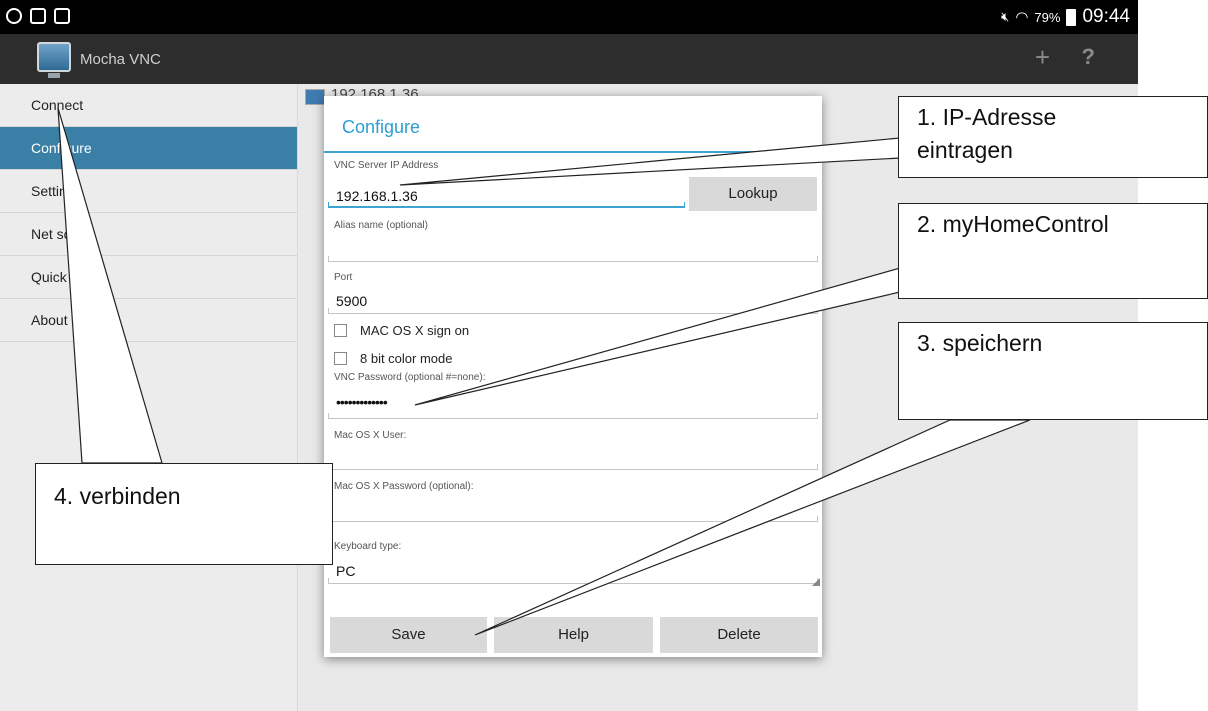 This screenshot has height=711, width=1208. Describe the element at coordinates (410, 377) in the screenshot. I see `vnc-password-label: VNC Password (optional #=none):` at that location.